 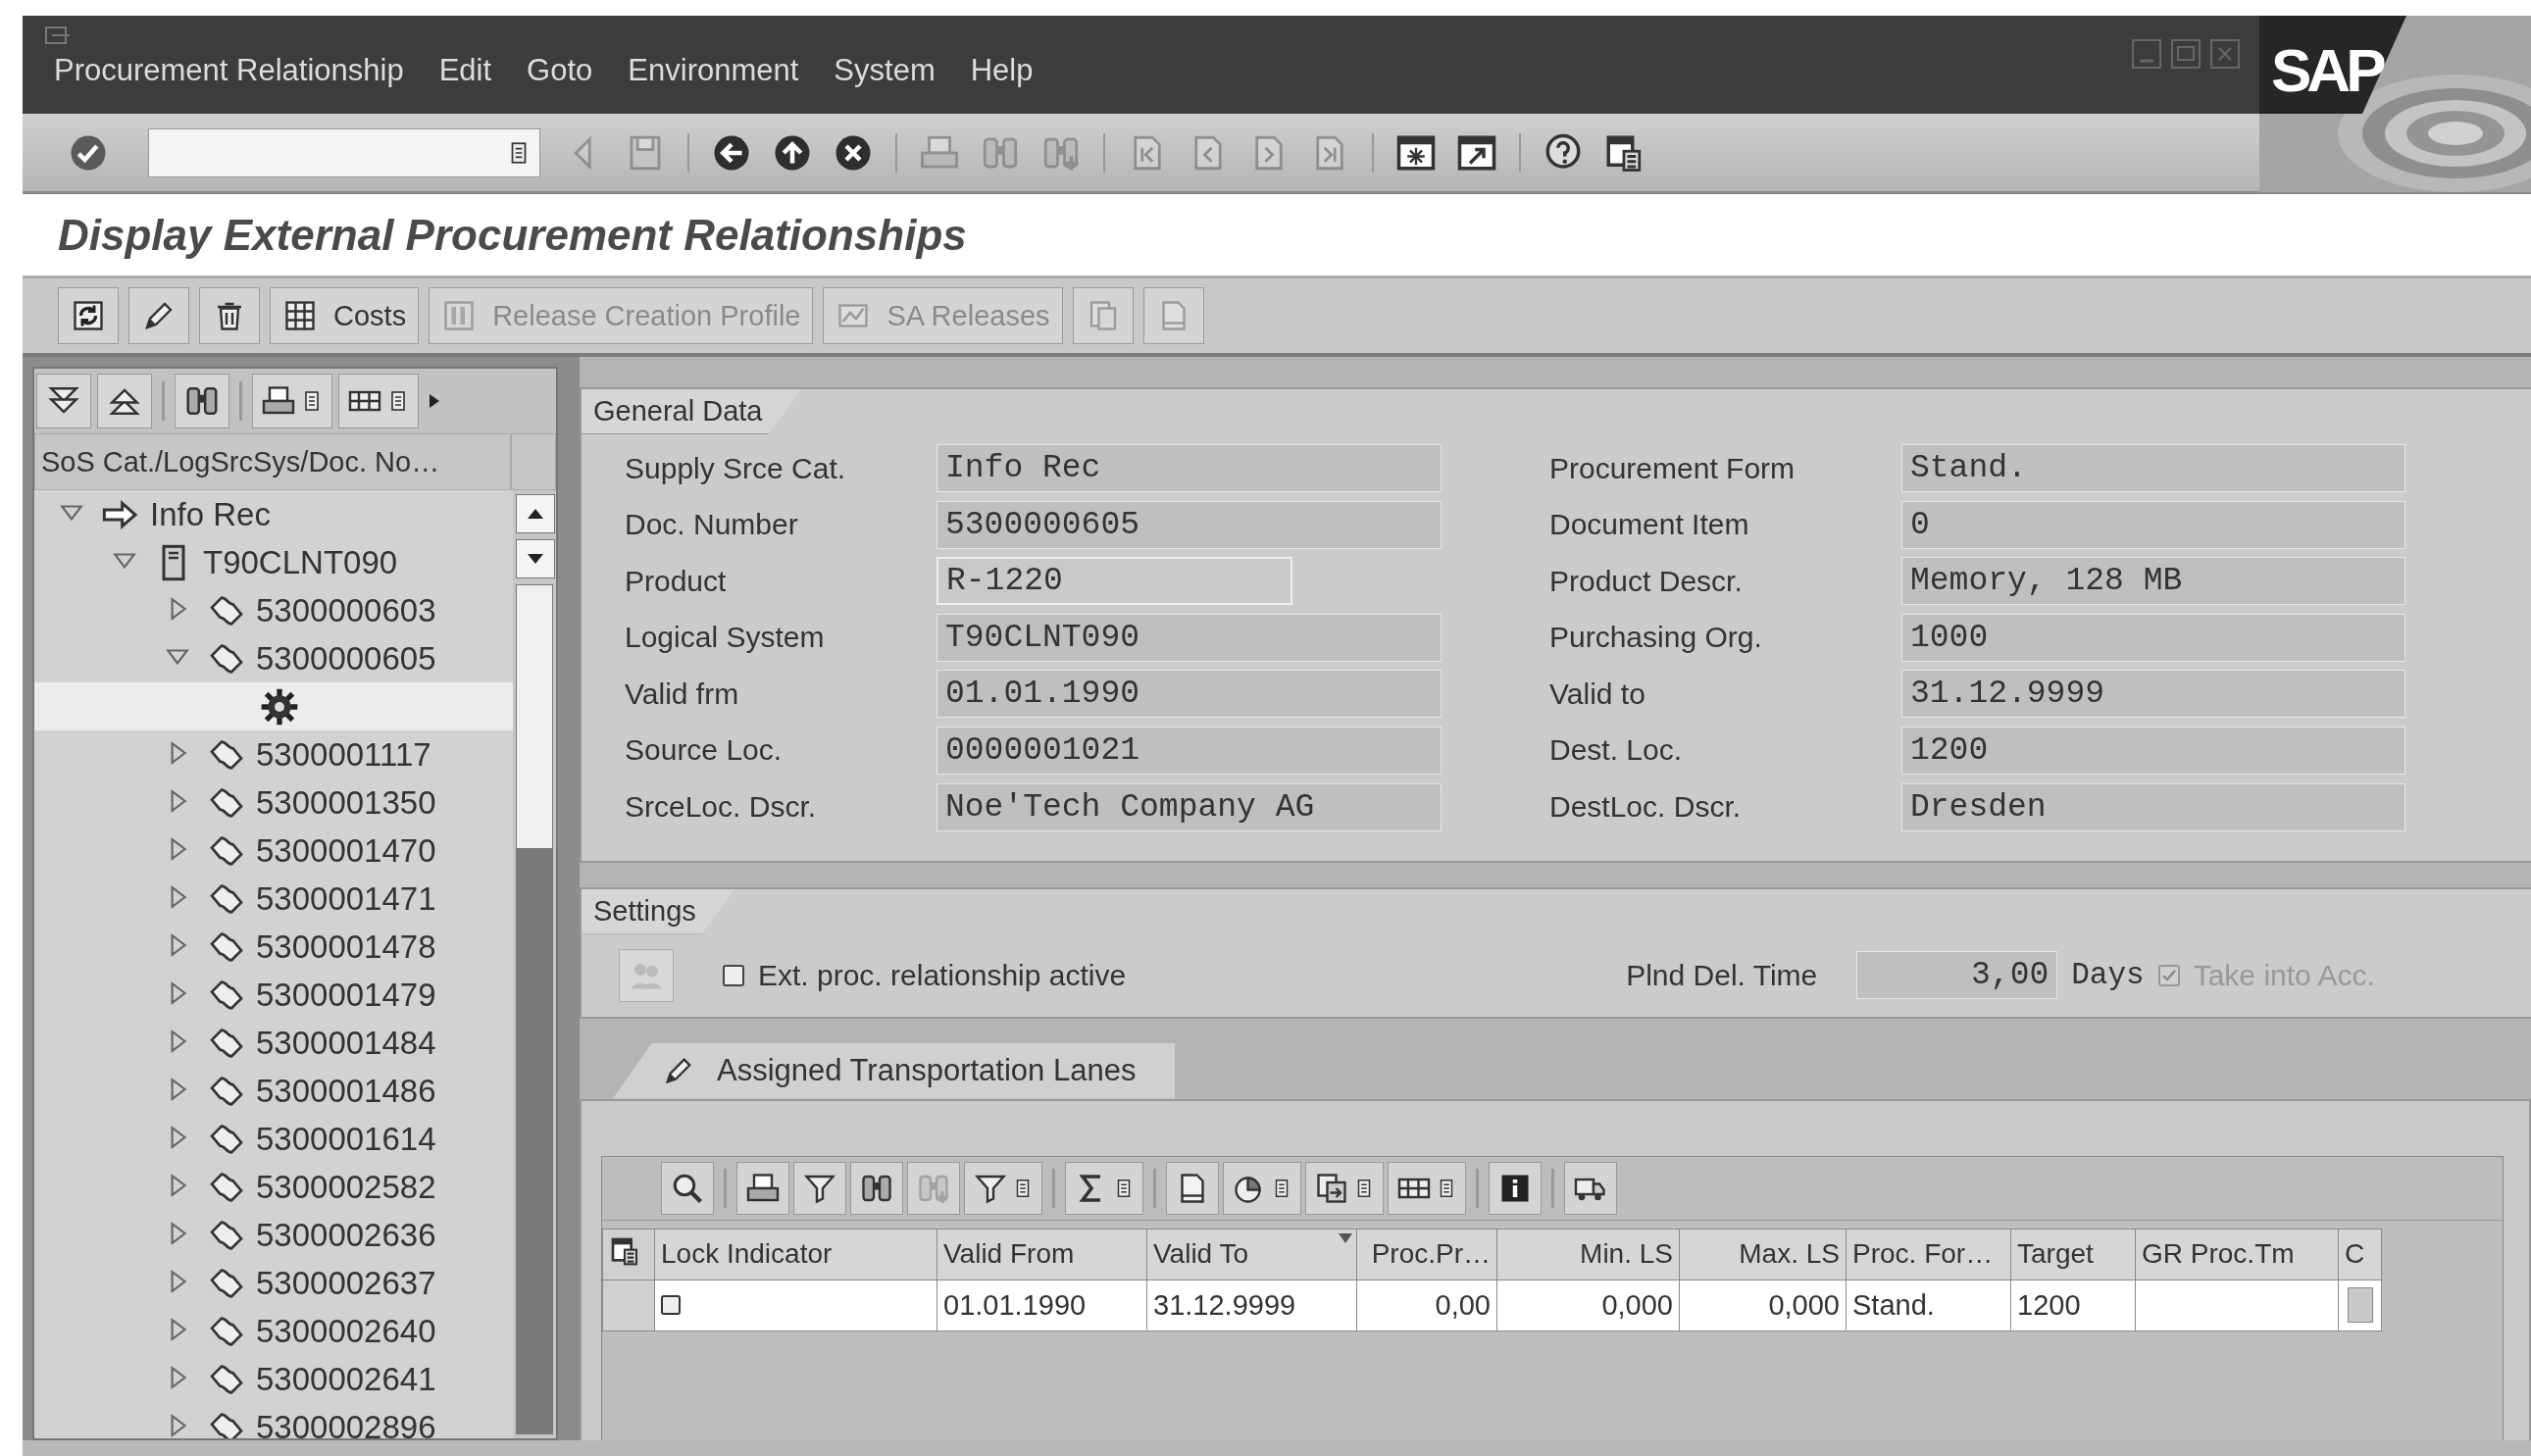 I want to click on field-label: Doc. Number, so click(x=712, y=525).